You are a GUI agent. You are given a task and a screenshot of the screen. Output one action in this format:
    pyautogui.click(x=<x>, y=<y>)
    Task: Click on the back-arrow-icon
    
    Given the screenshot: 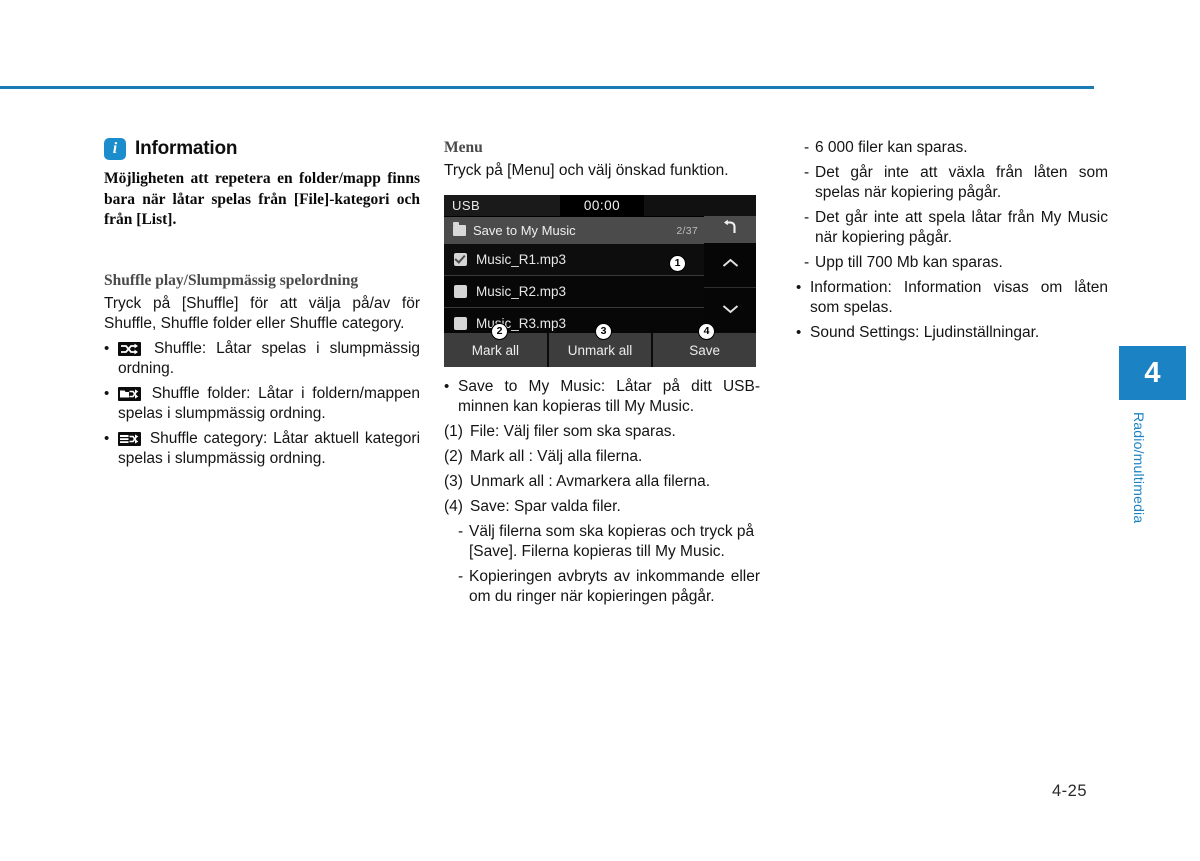 What is the action you would take?
    pyautogui.click(x=730, y=230)
    